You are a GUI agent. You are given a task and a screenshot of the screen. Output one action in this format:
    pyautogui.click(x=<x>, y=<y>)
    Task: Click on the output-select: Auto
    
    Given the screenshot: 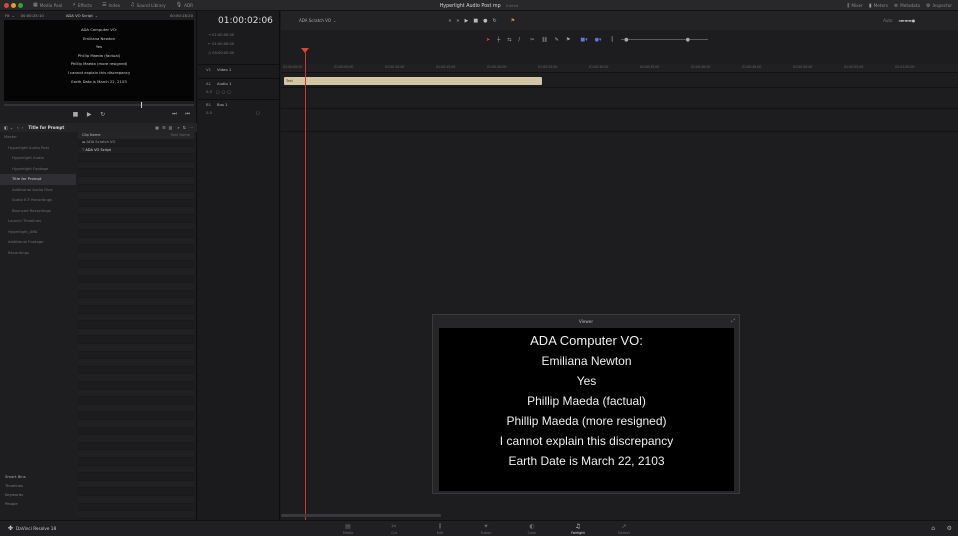 What is the action you would take?
    pyautogui.click(x=887, y=20)
    